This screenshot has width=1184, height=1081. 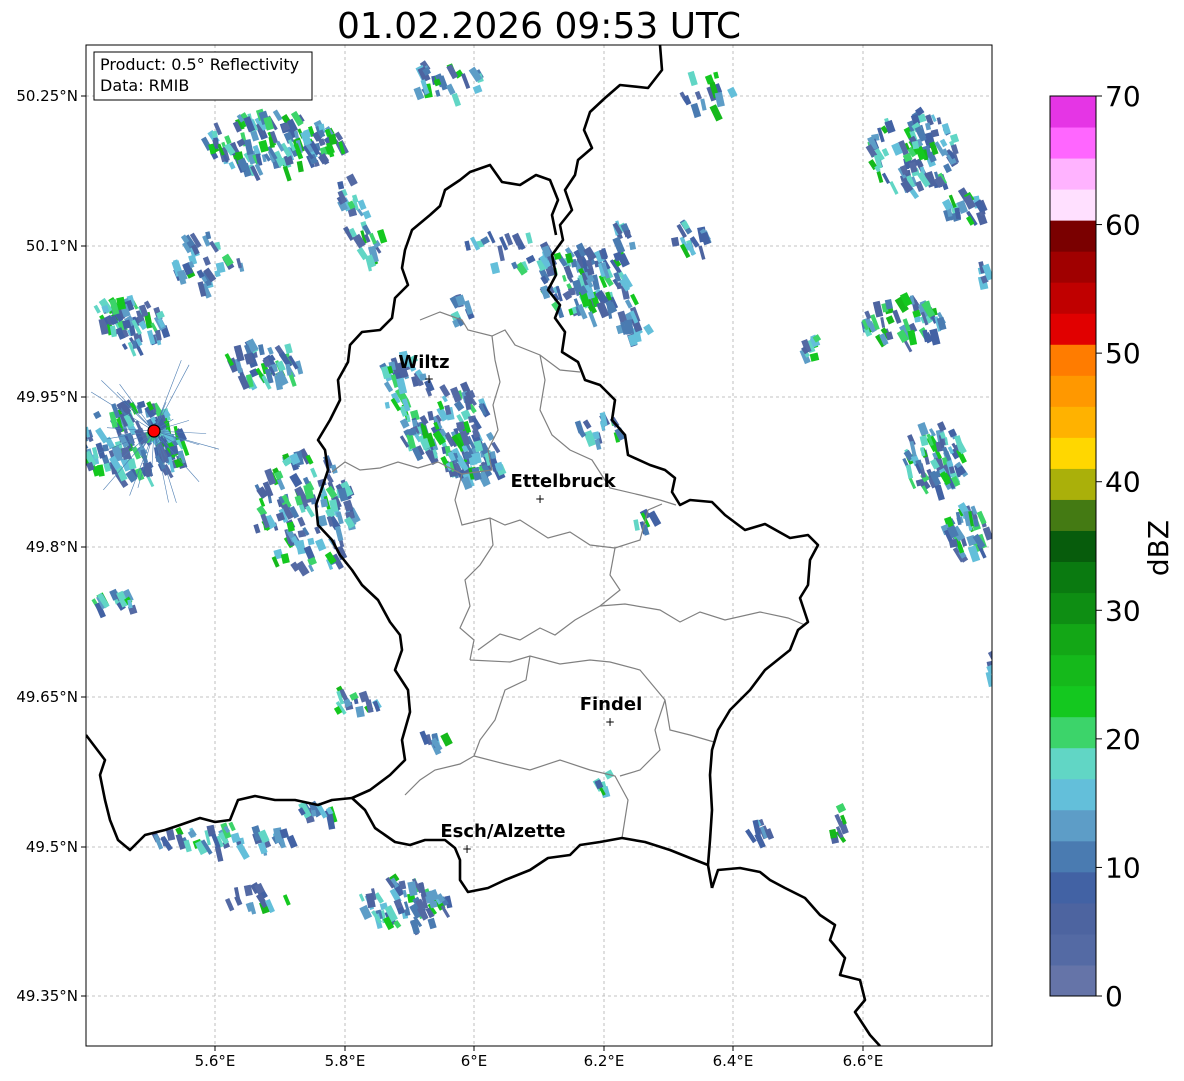 What do you see at coordinates (1123, 610) in the screenshot?
I see `colorbar-tick-label: 30` at bounding box center [1123, 610].